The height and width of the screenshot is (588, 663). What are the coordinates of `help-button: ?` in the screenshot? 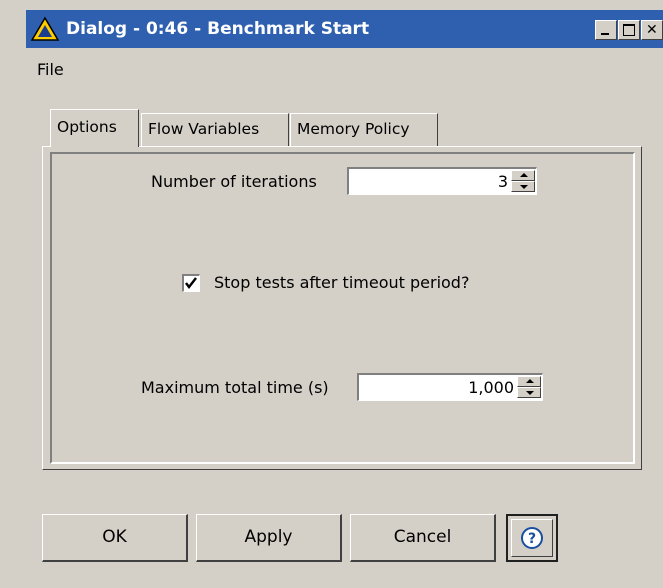 It's located at (532, 538).